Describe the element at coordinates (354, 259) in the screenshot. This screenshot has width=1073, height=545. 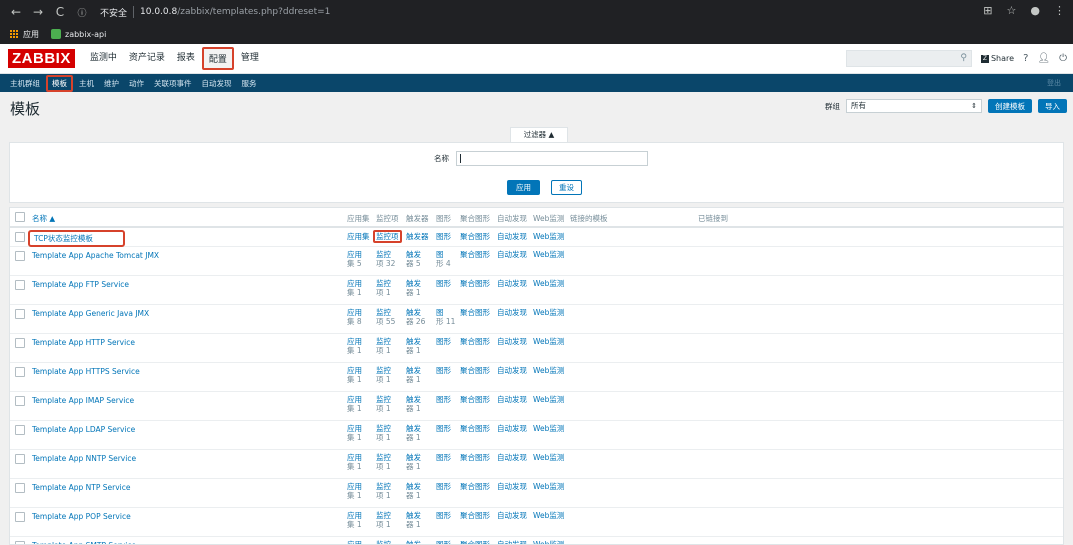
I see `applications-link: 应用集 5` at that location.